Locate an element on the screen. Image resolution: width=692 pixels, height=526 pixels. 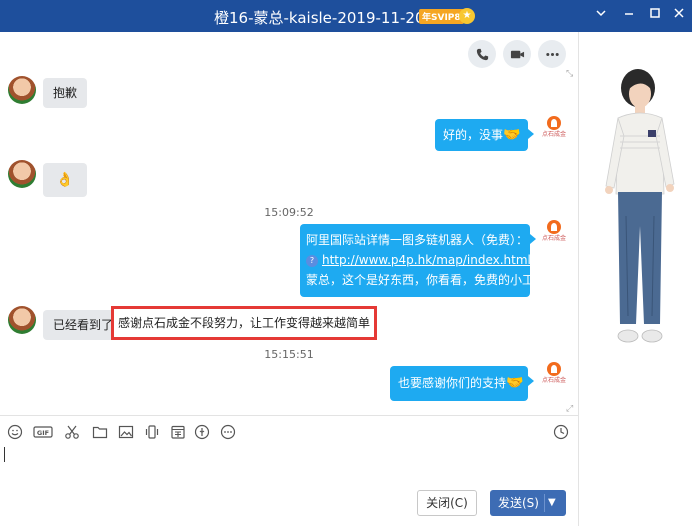
message-text: 好的，没事 is located at coordinates (473, 135).